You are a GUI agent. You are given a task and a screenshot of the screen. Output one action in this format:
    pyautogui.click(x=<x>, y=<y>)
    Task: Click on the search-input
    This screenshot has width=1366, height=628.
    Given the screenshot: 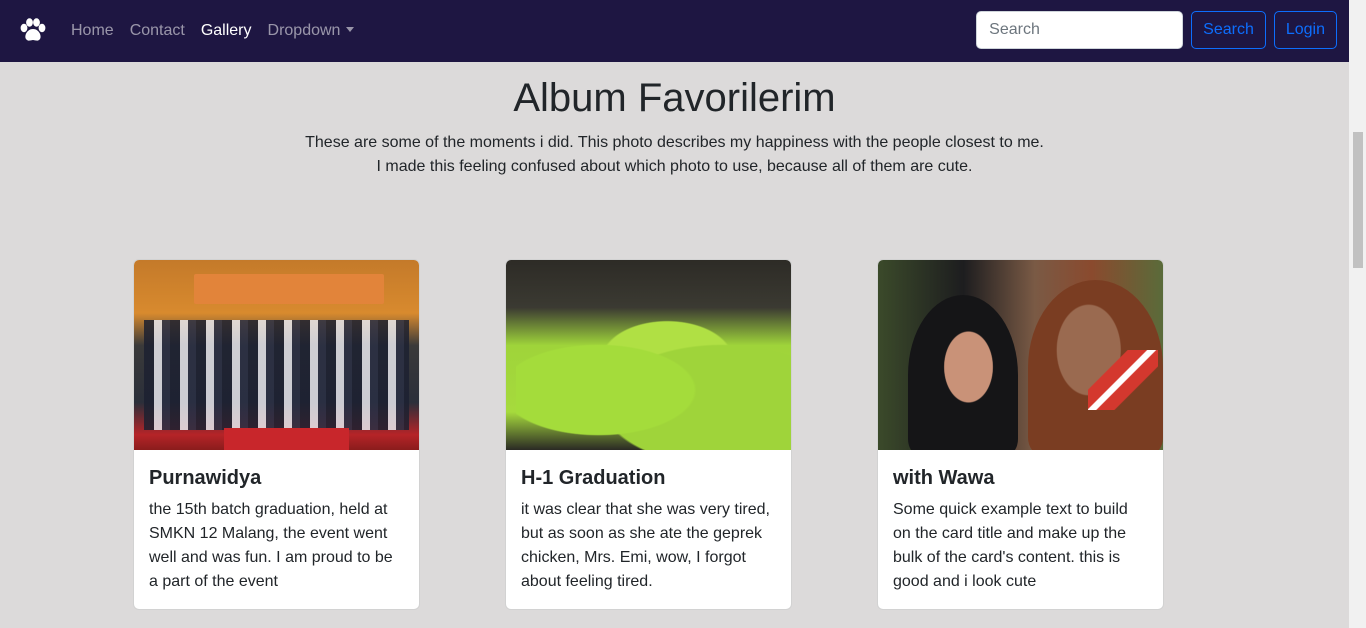 What is the action you would take?
    pyautogui.click(x=1080, y=30)
    